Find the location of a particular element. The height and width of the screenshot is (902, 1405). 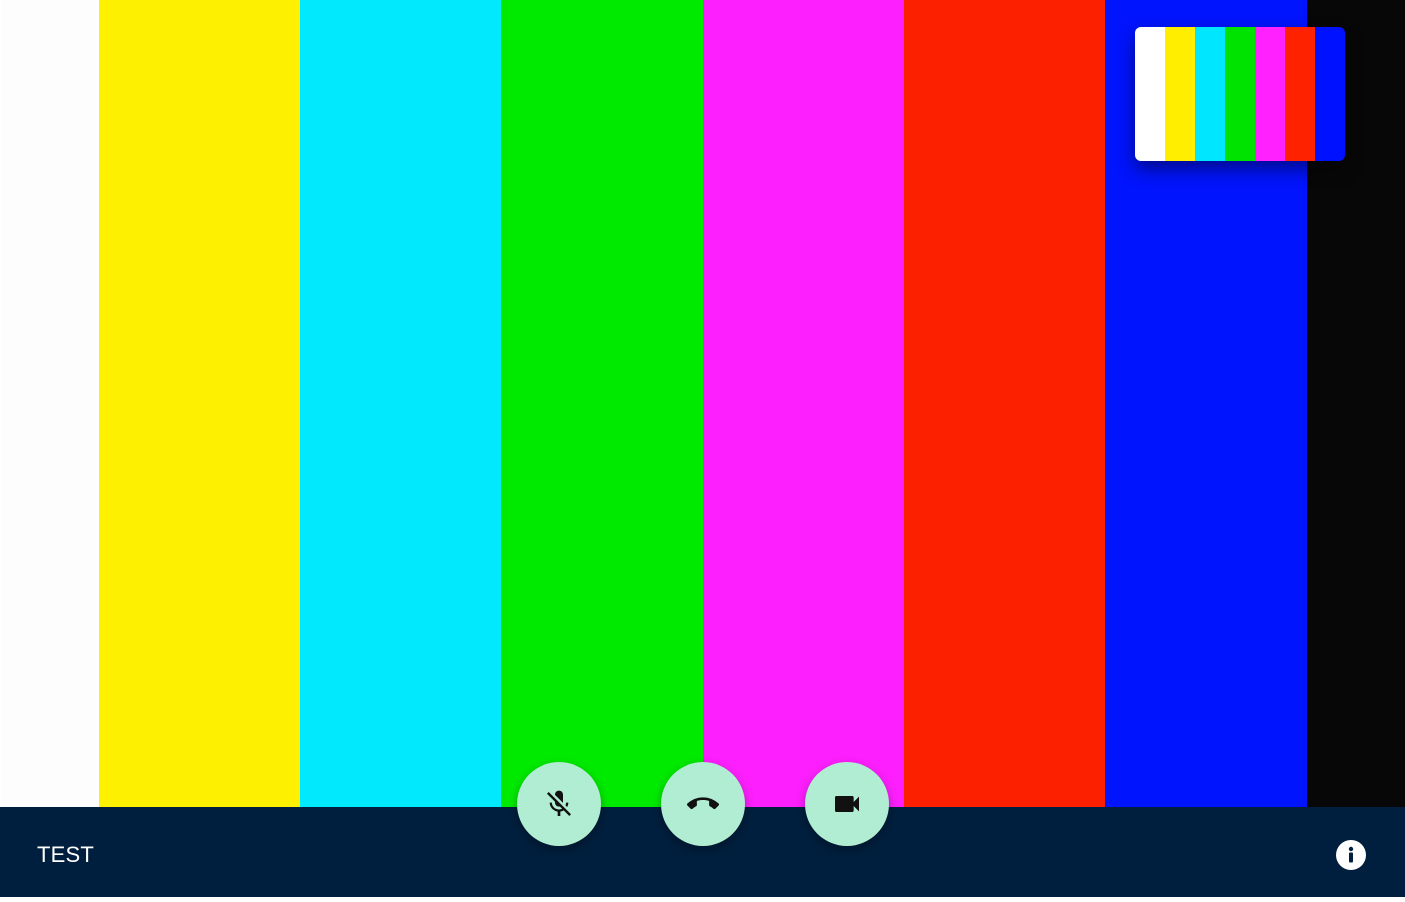

local-video-preview is located at coordinates (1240, 94).